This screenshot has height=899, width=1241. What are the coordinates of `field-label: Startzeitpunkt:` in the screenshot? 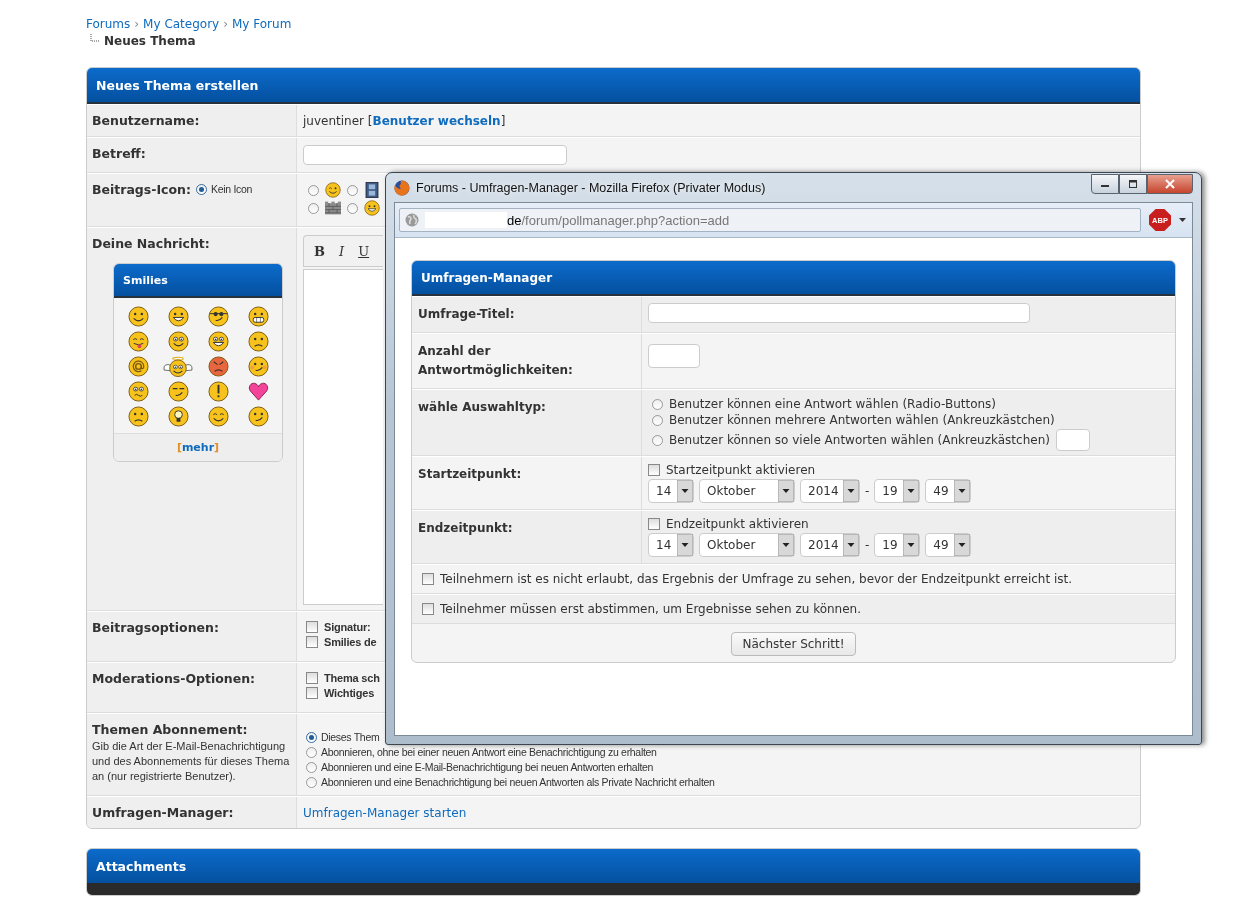 It's located at (527, 483).